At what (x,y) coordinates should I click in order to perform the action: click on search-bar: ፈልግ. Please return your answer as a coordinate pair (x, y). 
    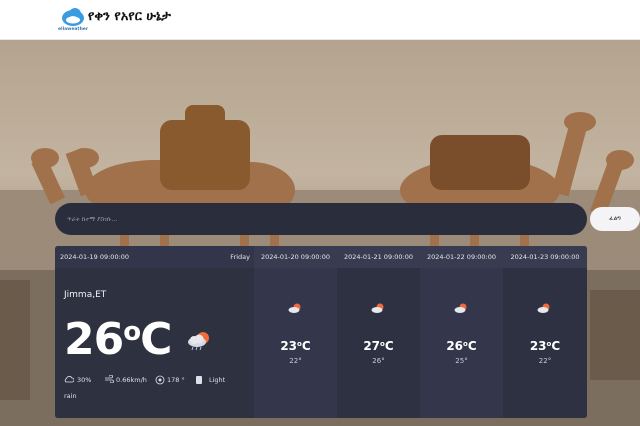
    Looking at the image, I should click on (347, 219).